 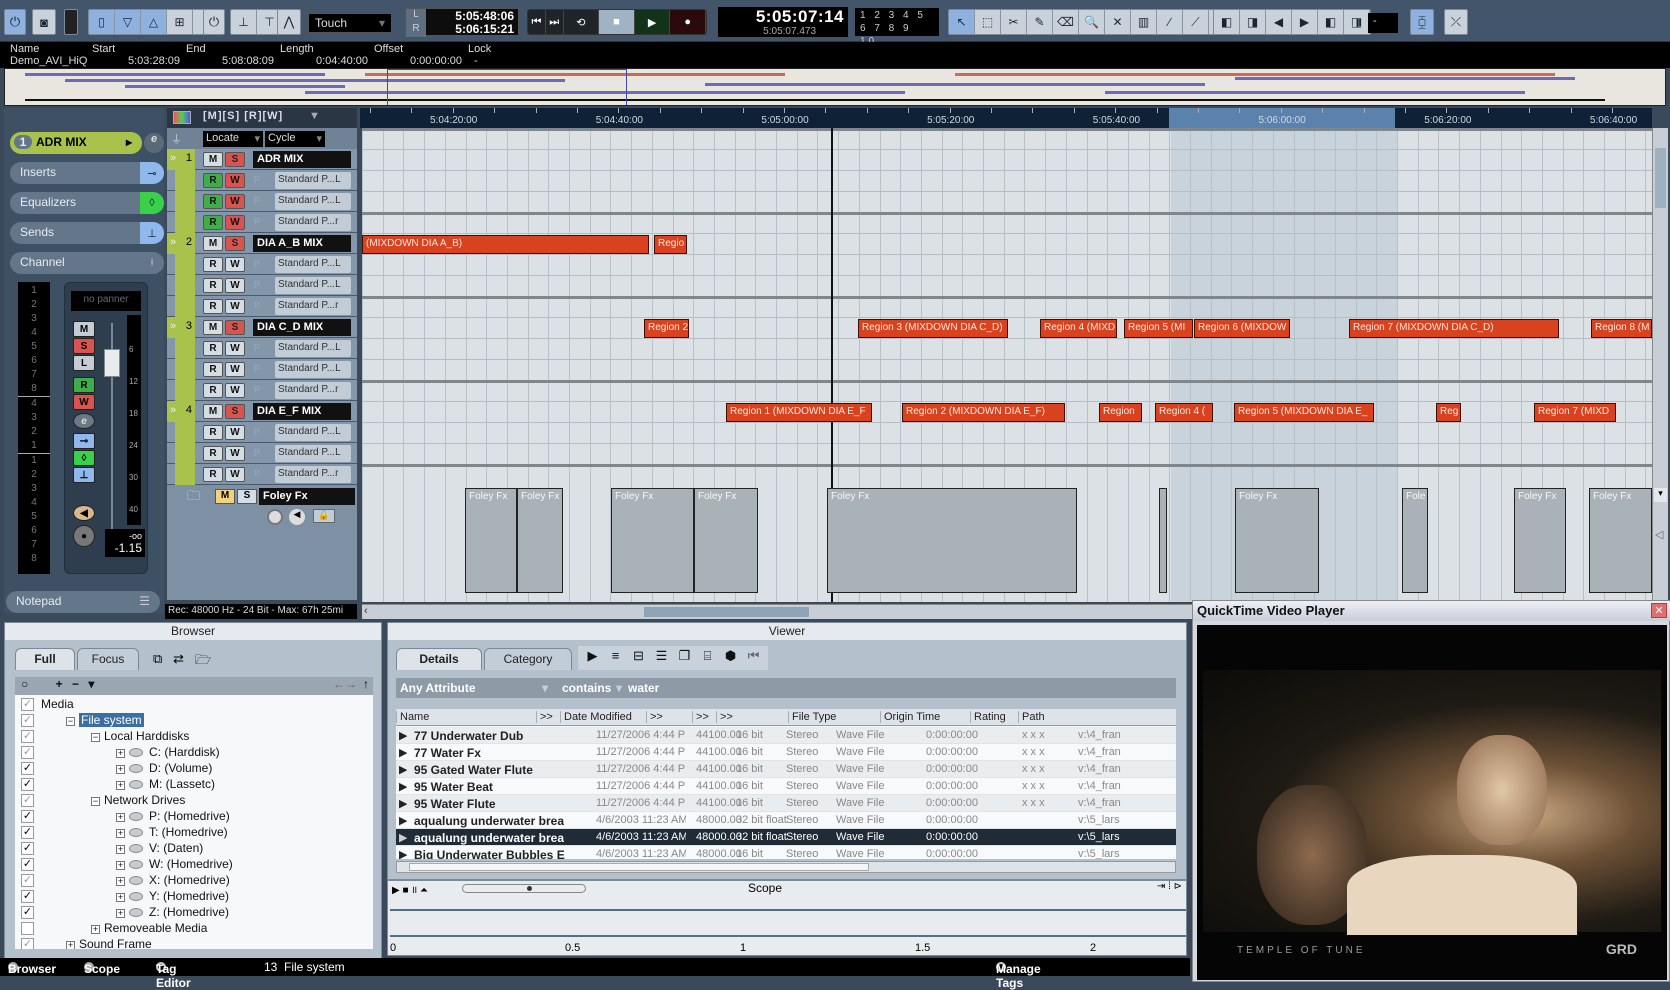 I want to click on track-row: » 2 M S DIA A_B MIX, so click(x=262, y=243).